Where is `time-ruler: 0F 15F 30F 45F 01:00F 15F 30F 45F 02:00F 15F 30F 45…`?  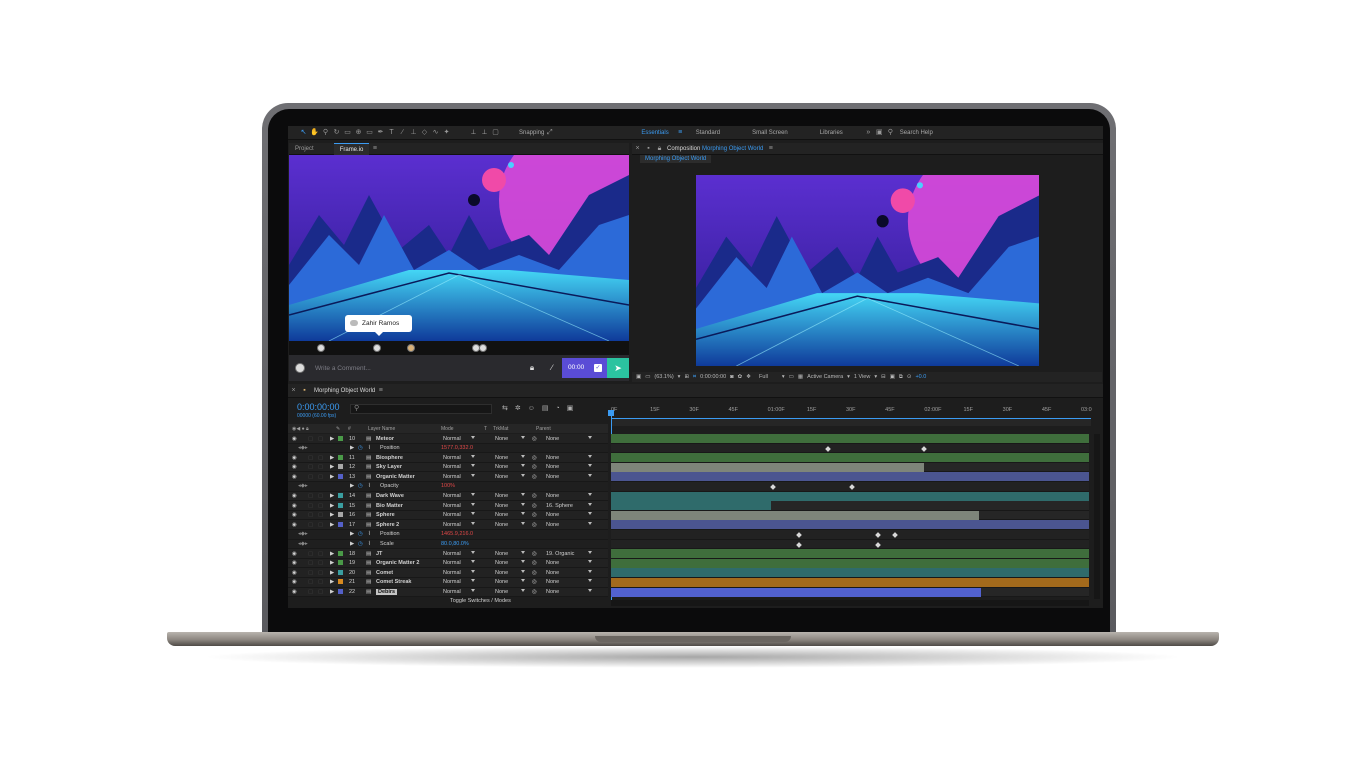
time-ruler: 0F 15F 30F 45F 01:00F 15F 30F 45F 02:00F 15F 30F 45… is located at coordinates (852, 416).